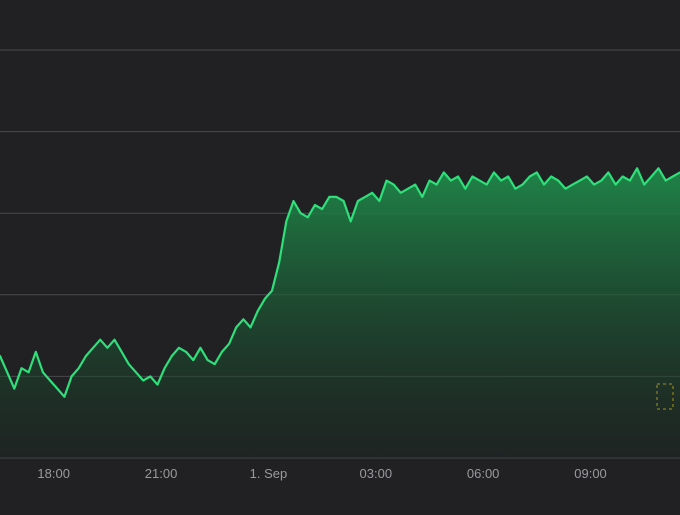  I want to click on x-tick-label: 03:00, so click(376, 473).